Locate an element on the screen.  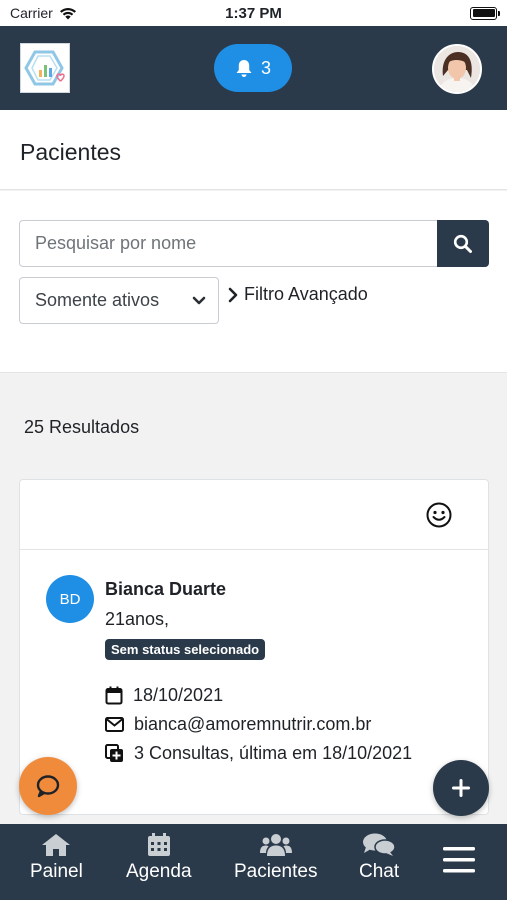
patient-initials-avatar: BD is located at coordinates (70, 599).